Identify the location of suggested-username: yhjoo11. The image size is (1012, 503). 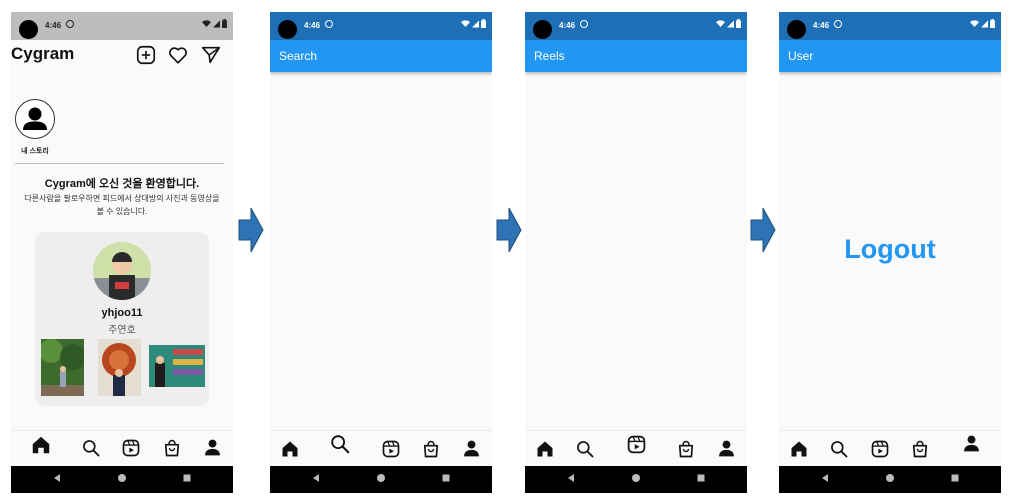
(122, 313).